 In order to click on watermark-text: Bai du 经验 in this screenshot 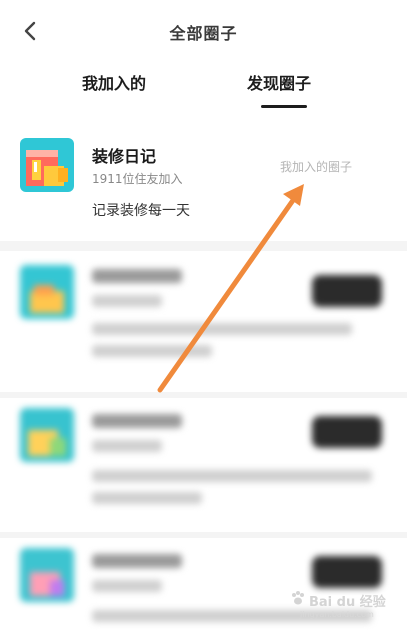, I will do `click(347, 602)`.